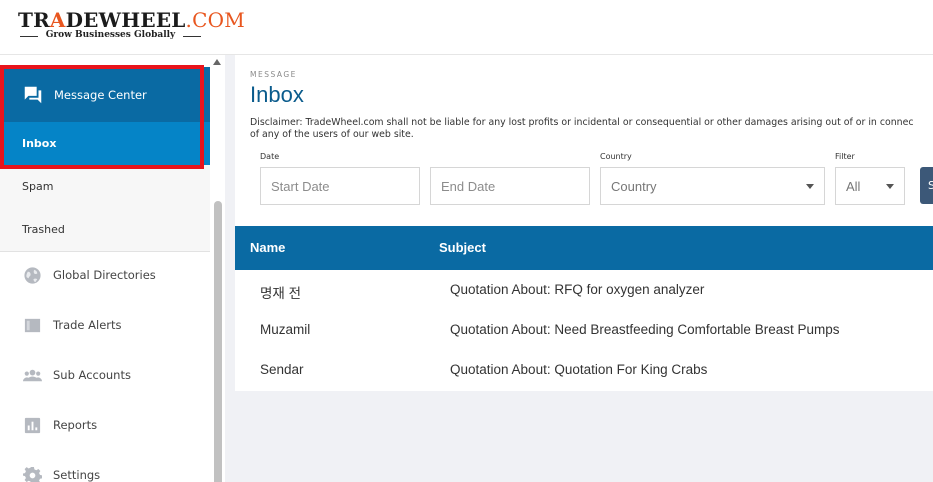 This screenshot has width=933, height=482. I want to click on logo-wordmark: TRADEWHEEL.COM, so click(131, 20).